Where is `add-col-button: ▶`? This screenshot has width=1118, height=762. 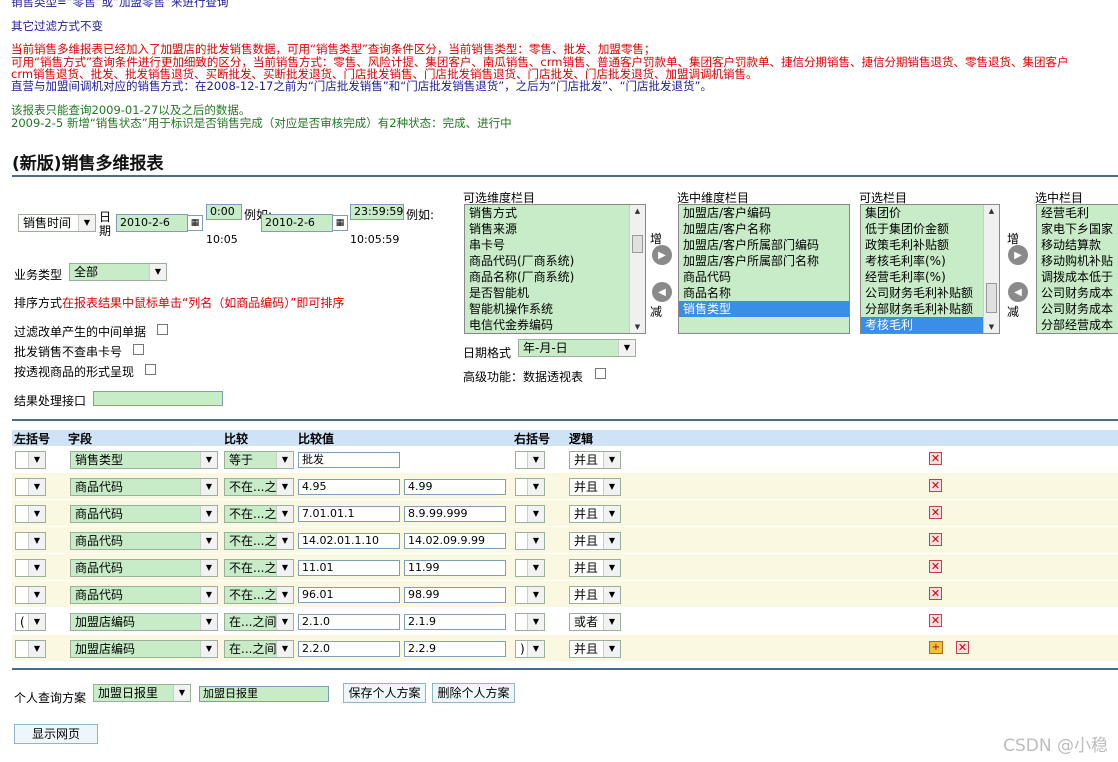 add-col-button: ▶ is located at coordinates (1018, 255).